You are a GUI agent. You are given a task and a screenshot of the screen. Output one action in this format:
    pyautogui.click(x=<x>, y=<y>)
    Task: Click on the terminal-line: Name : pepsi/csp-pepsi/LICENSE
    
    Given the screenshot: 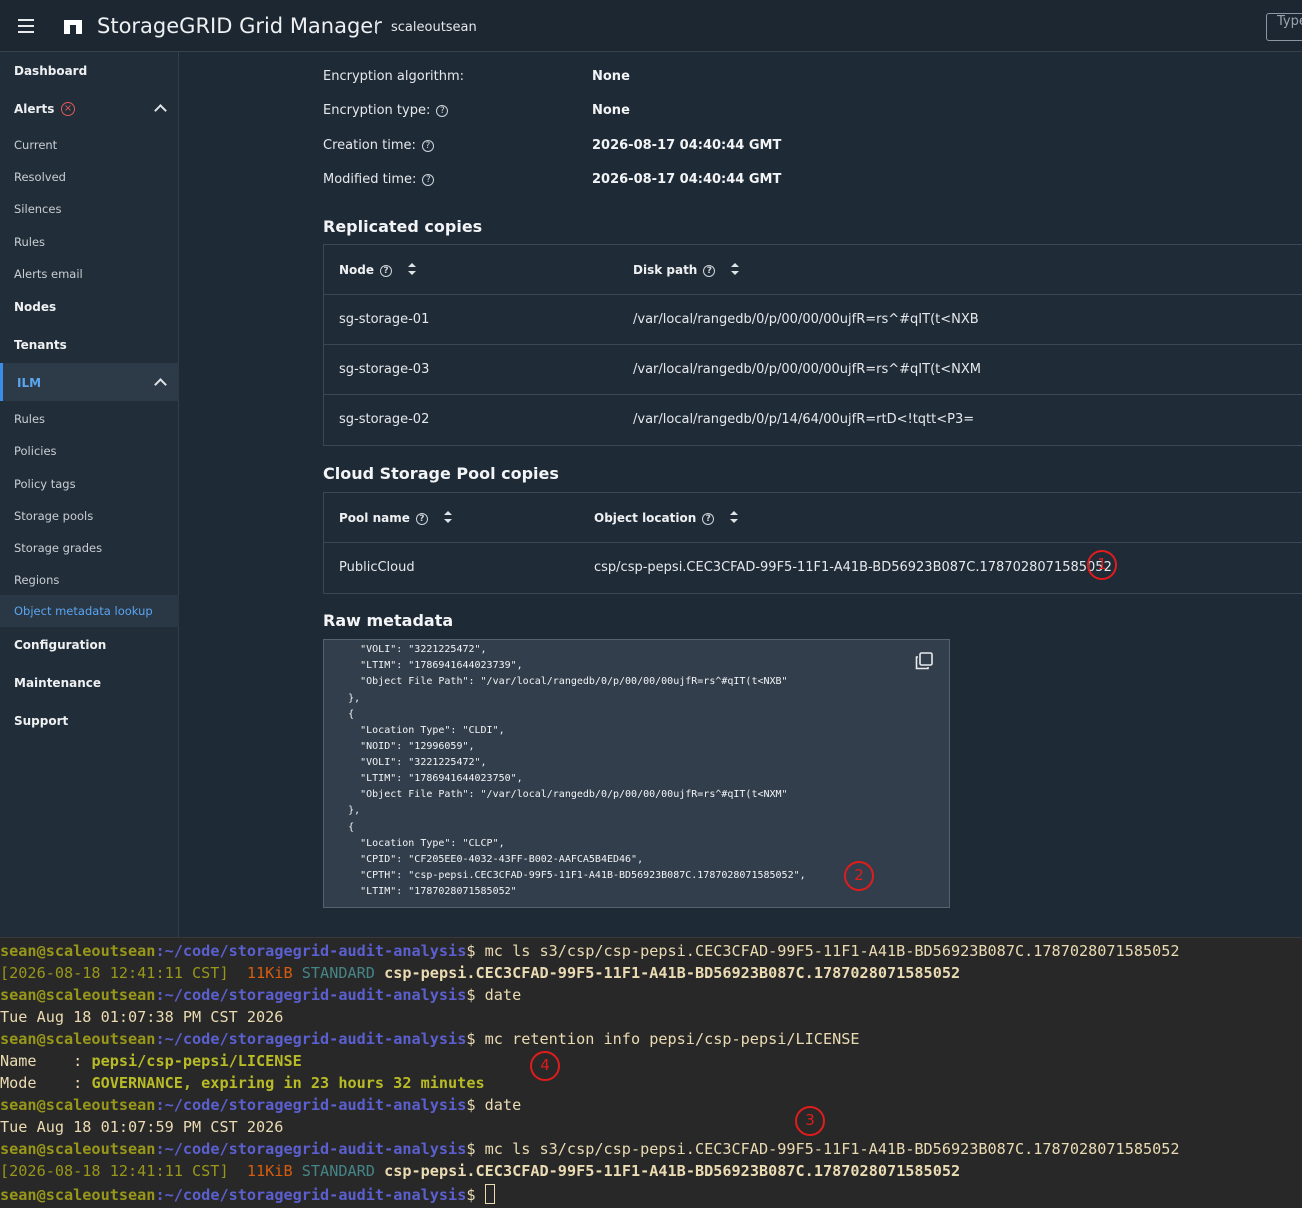 What is the action you would take?
    pyautogui.click(x=151, y=1061)
    